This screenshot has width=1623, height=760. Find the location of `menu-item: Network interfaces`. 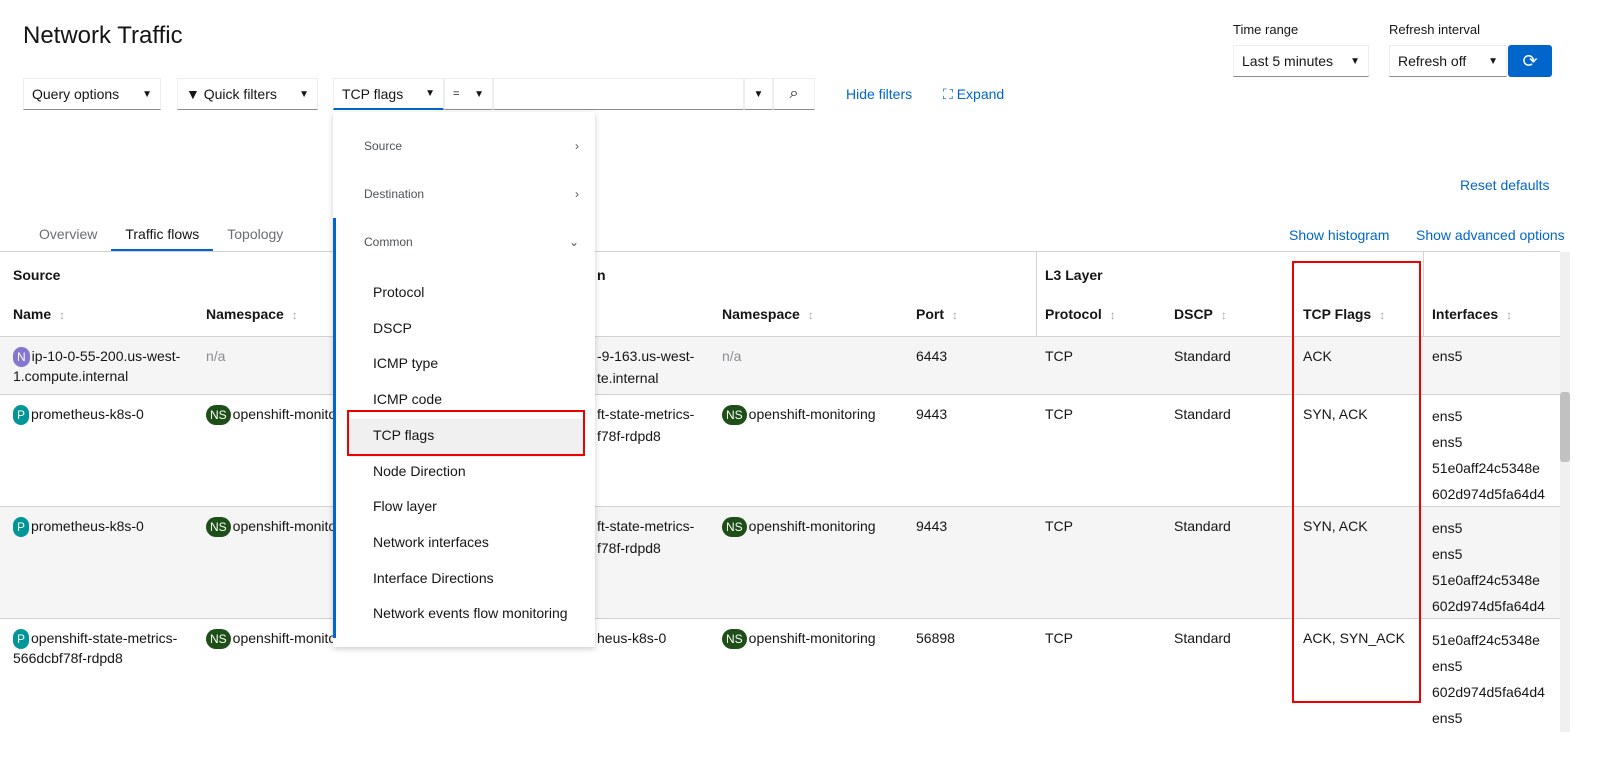

menu-item: Network interfaces is located at coordinates (431, 542).